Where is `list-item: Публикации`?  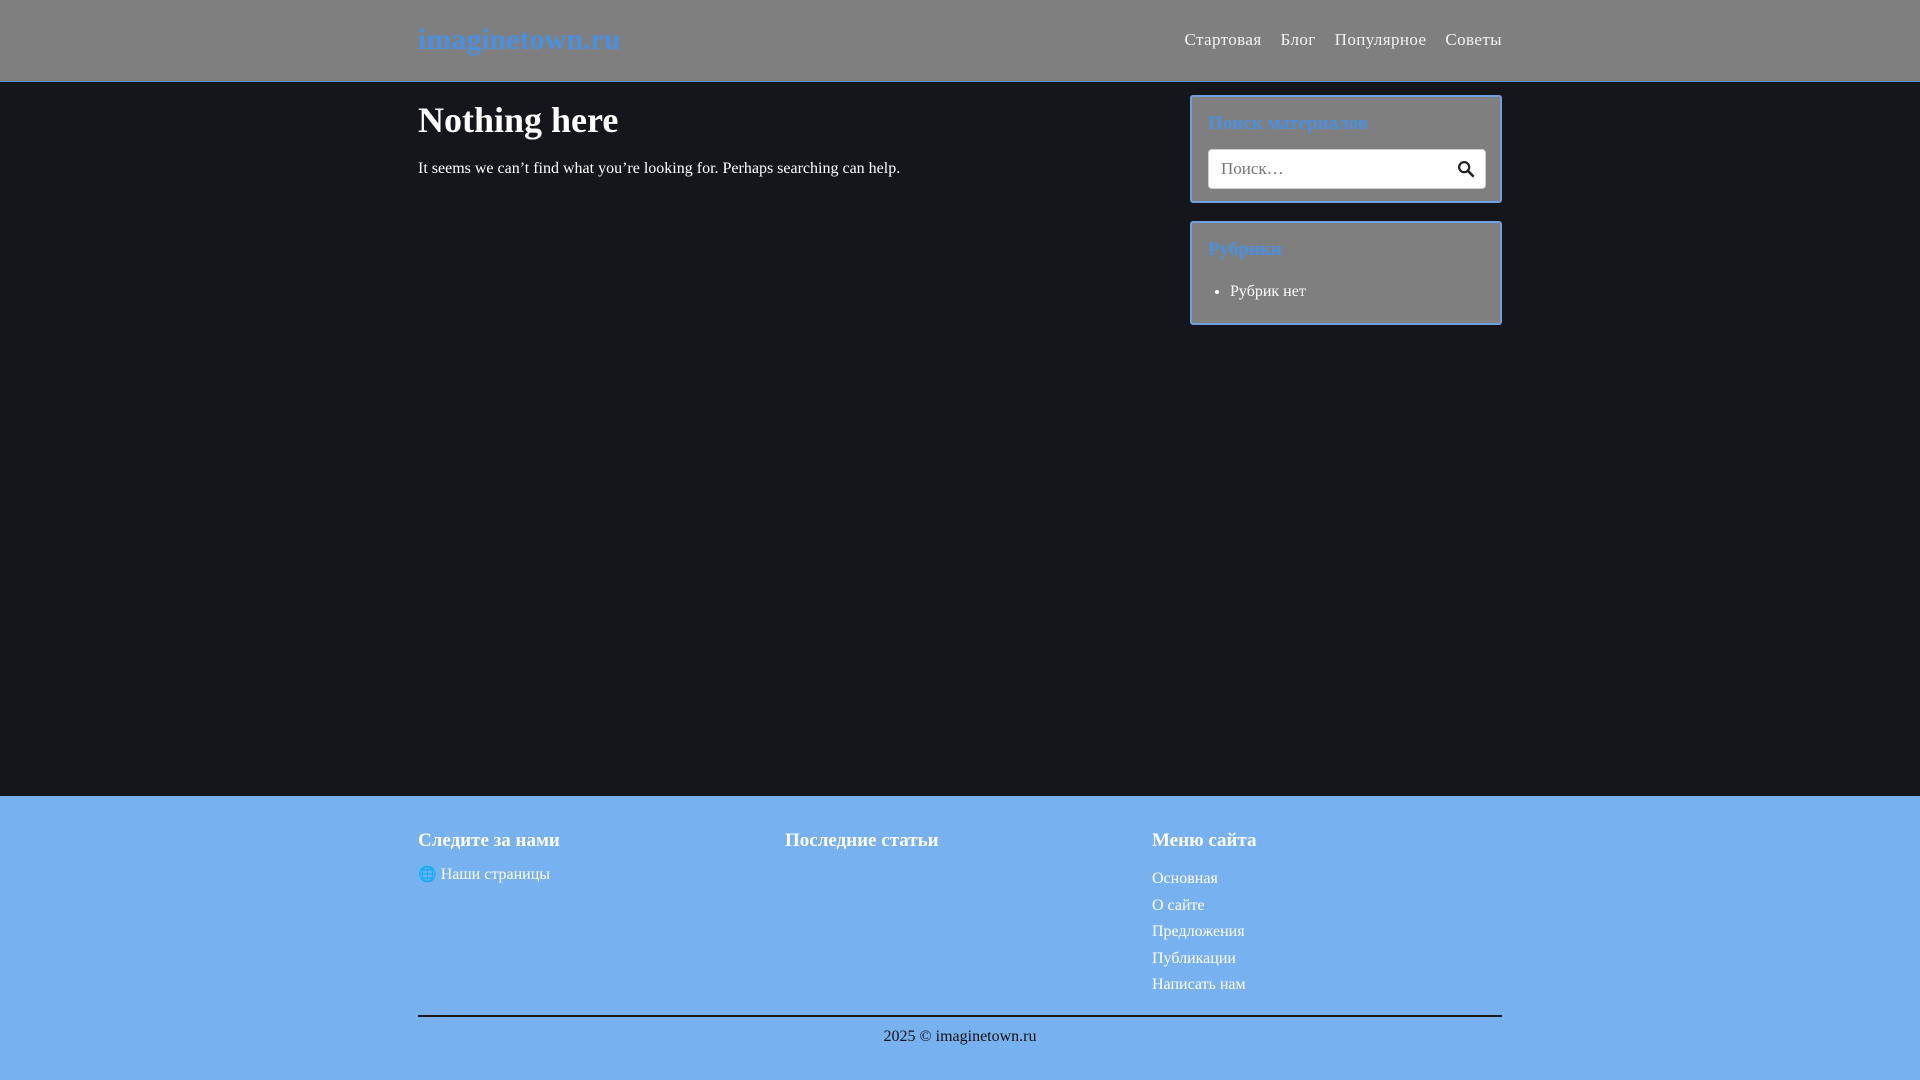
list-item: Публикации is located at coordinates (1322, 959).